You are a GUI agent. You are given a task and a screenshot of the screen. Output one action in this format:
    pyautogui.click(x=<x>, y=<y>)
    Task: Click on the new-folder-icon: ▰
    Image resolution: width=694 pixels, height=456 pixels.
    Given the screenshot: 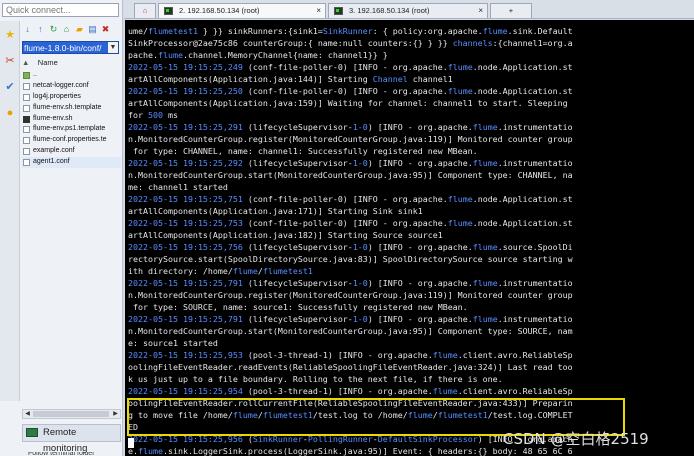 What is the action you would take?
    pyautogui.click(x=79, y=29)
    